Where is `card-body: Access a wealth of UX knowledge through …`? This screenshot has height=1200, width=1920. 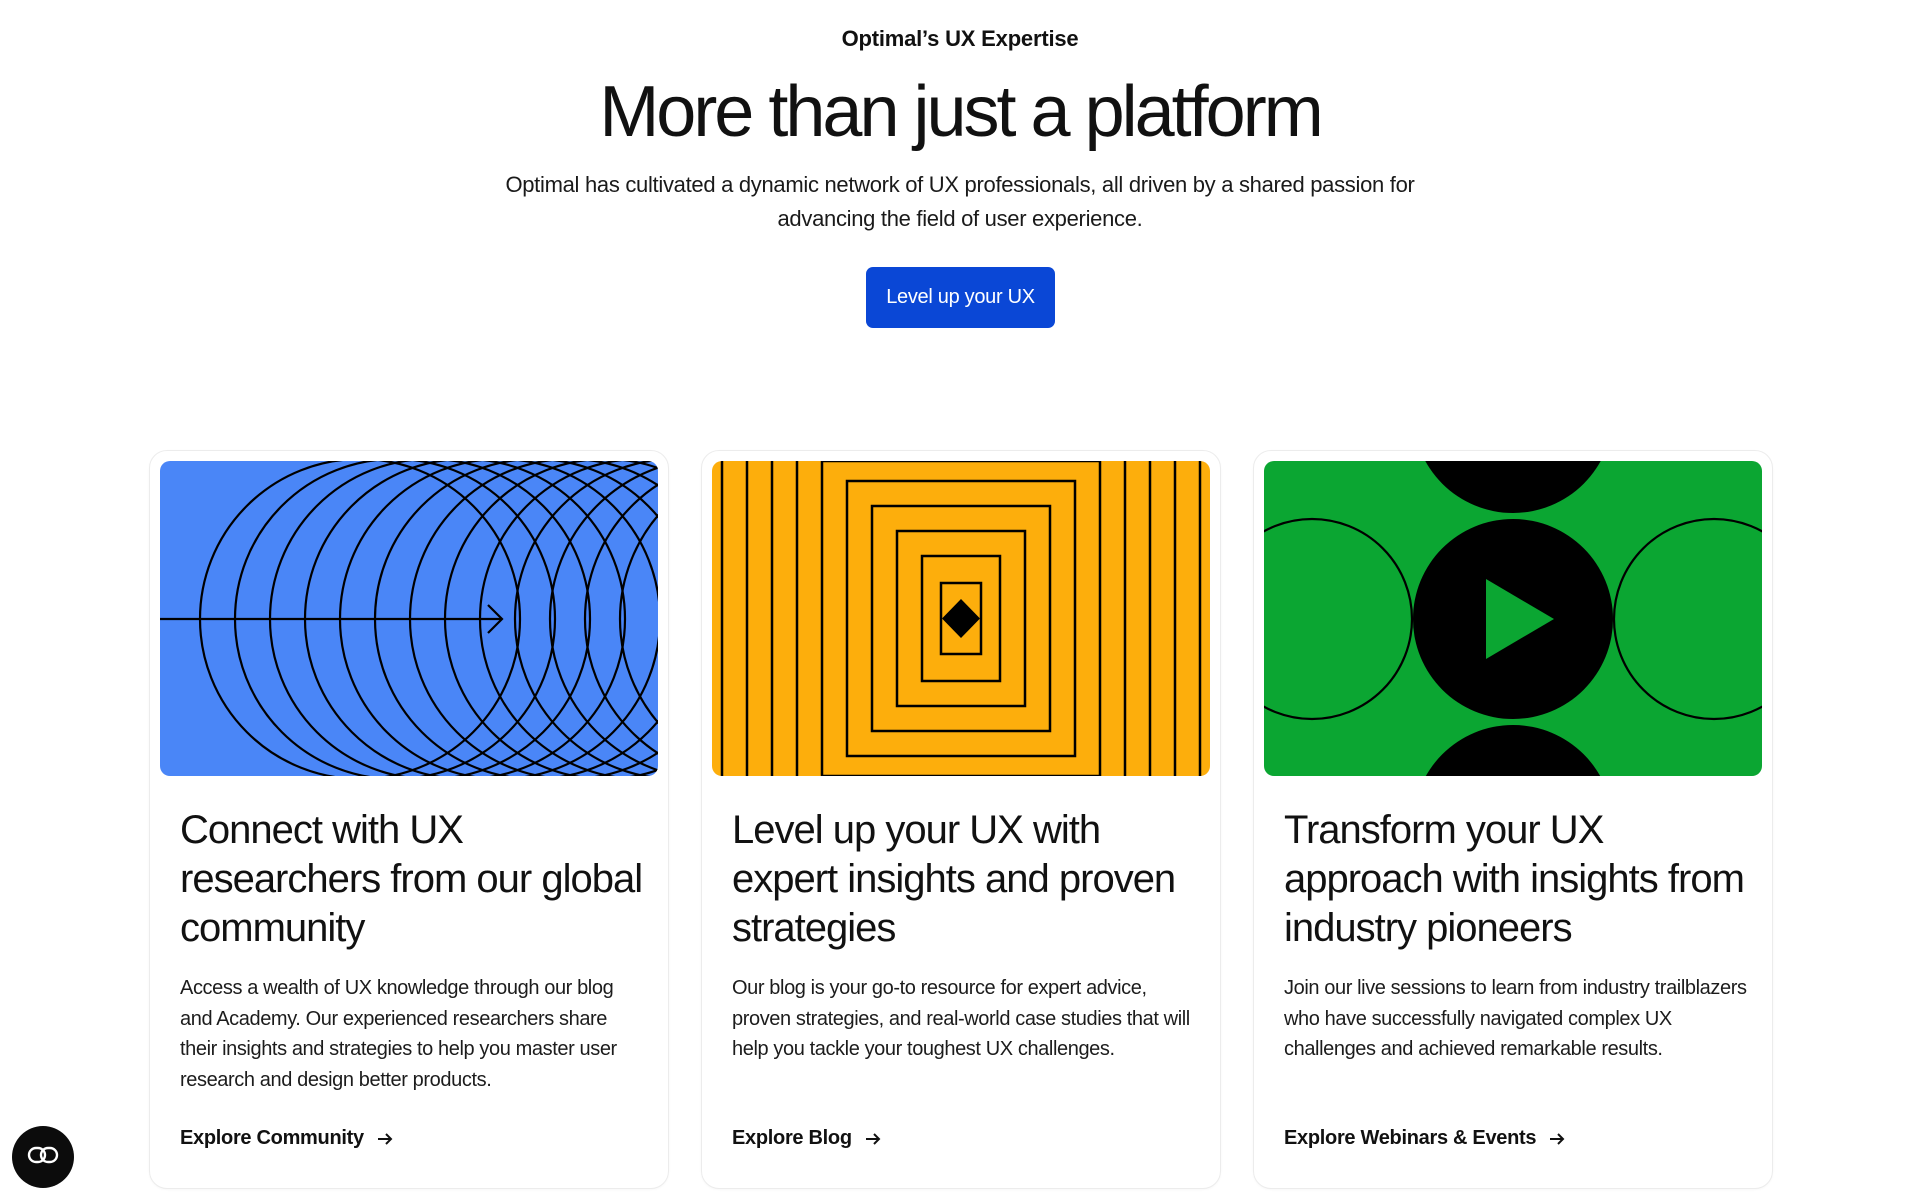
card-body: Access a wealth of UX knowledge through … is located at coordinates (398, 1034).